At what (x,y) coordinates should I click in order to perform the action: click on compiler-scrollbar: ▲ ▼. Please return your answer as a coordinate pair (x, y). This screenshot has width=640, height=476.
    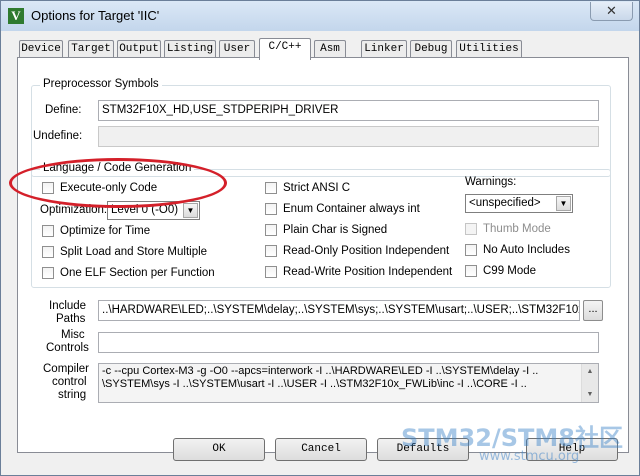
    Looking at the image, I should click on (589, 383).